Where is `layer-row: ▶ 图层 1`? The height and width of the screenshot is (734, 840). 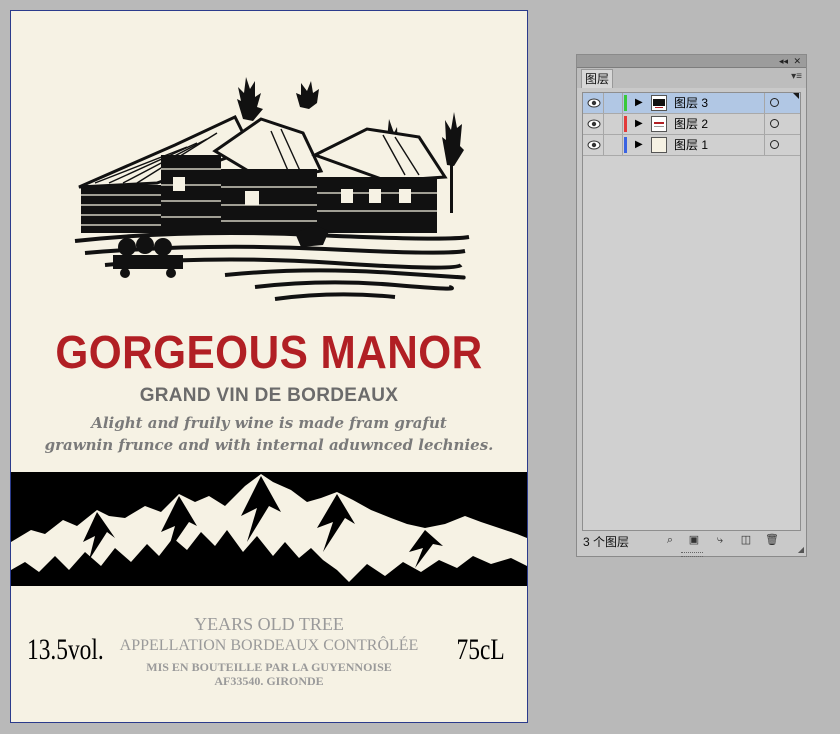 layer-row: ▶ 图层 1 is located at coordinates (691, 145).